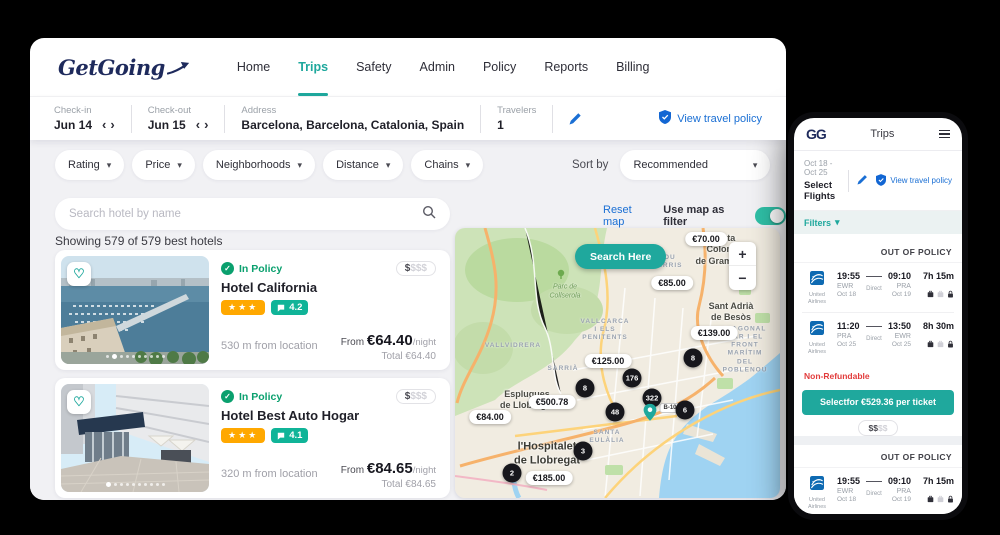 This screenshot has width=1000, height=535. I want to click on checkin-field: Check-in Jun 14 ‹ ›, so click(84, 118).